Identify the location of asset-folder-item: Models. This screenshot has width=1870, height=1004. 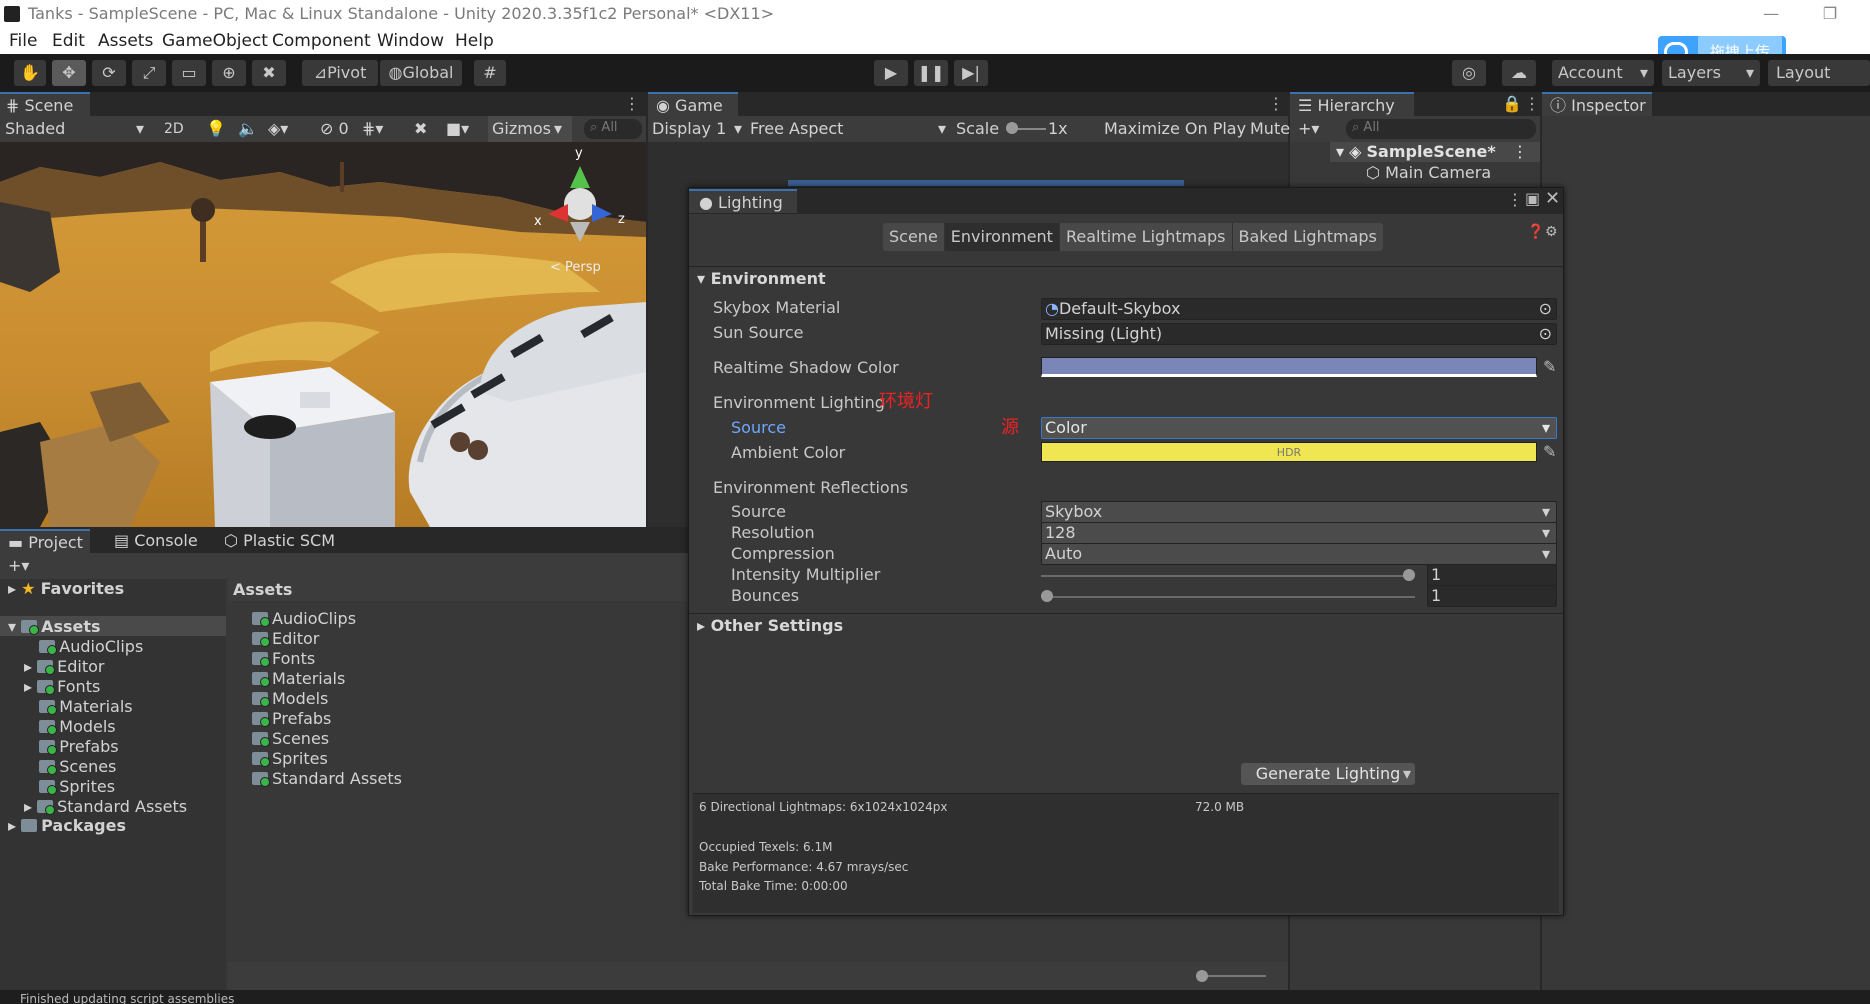
(290, 698).